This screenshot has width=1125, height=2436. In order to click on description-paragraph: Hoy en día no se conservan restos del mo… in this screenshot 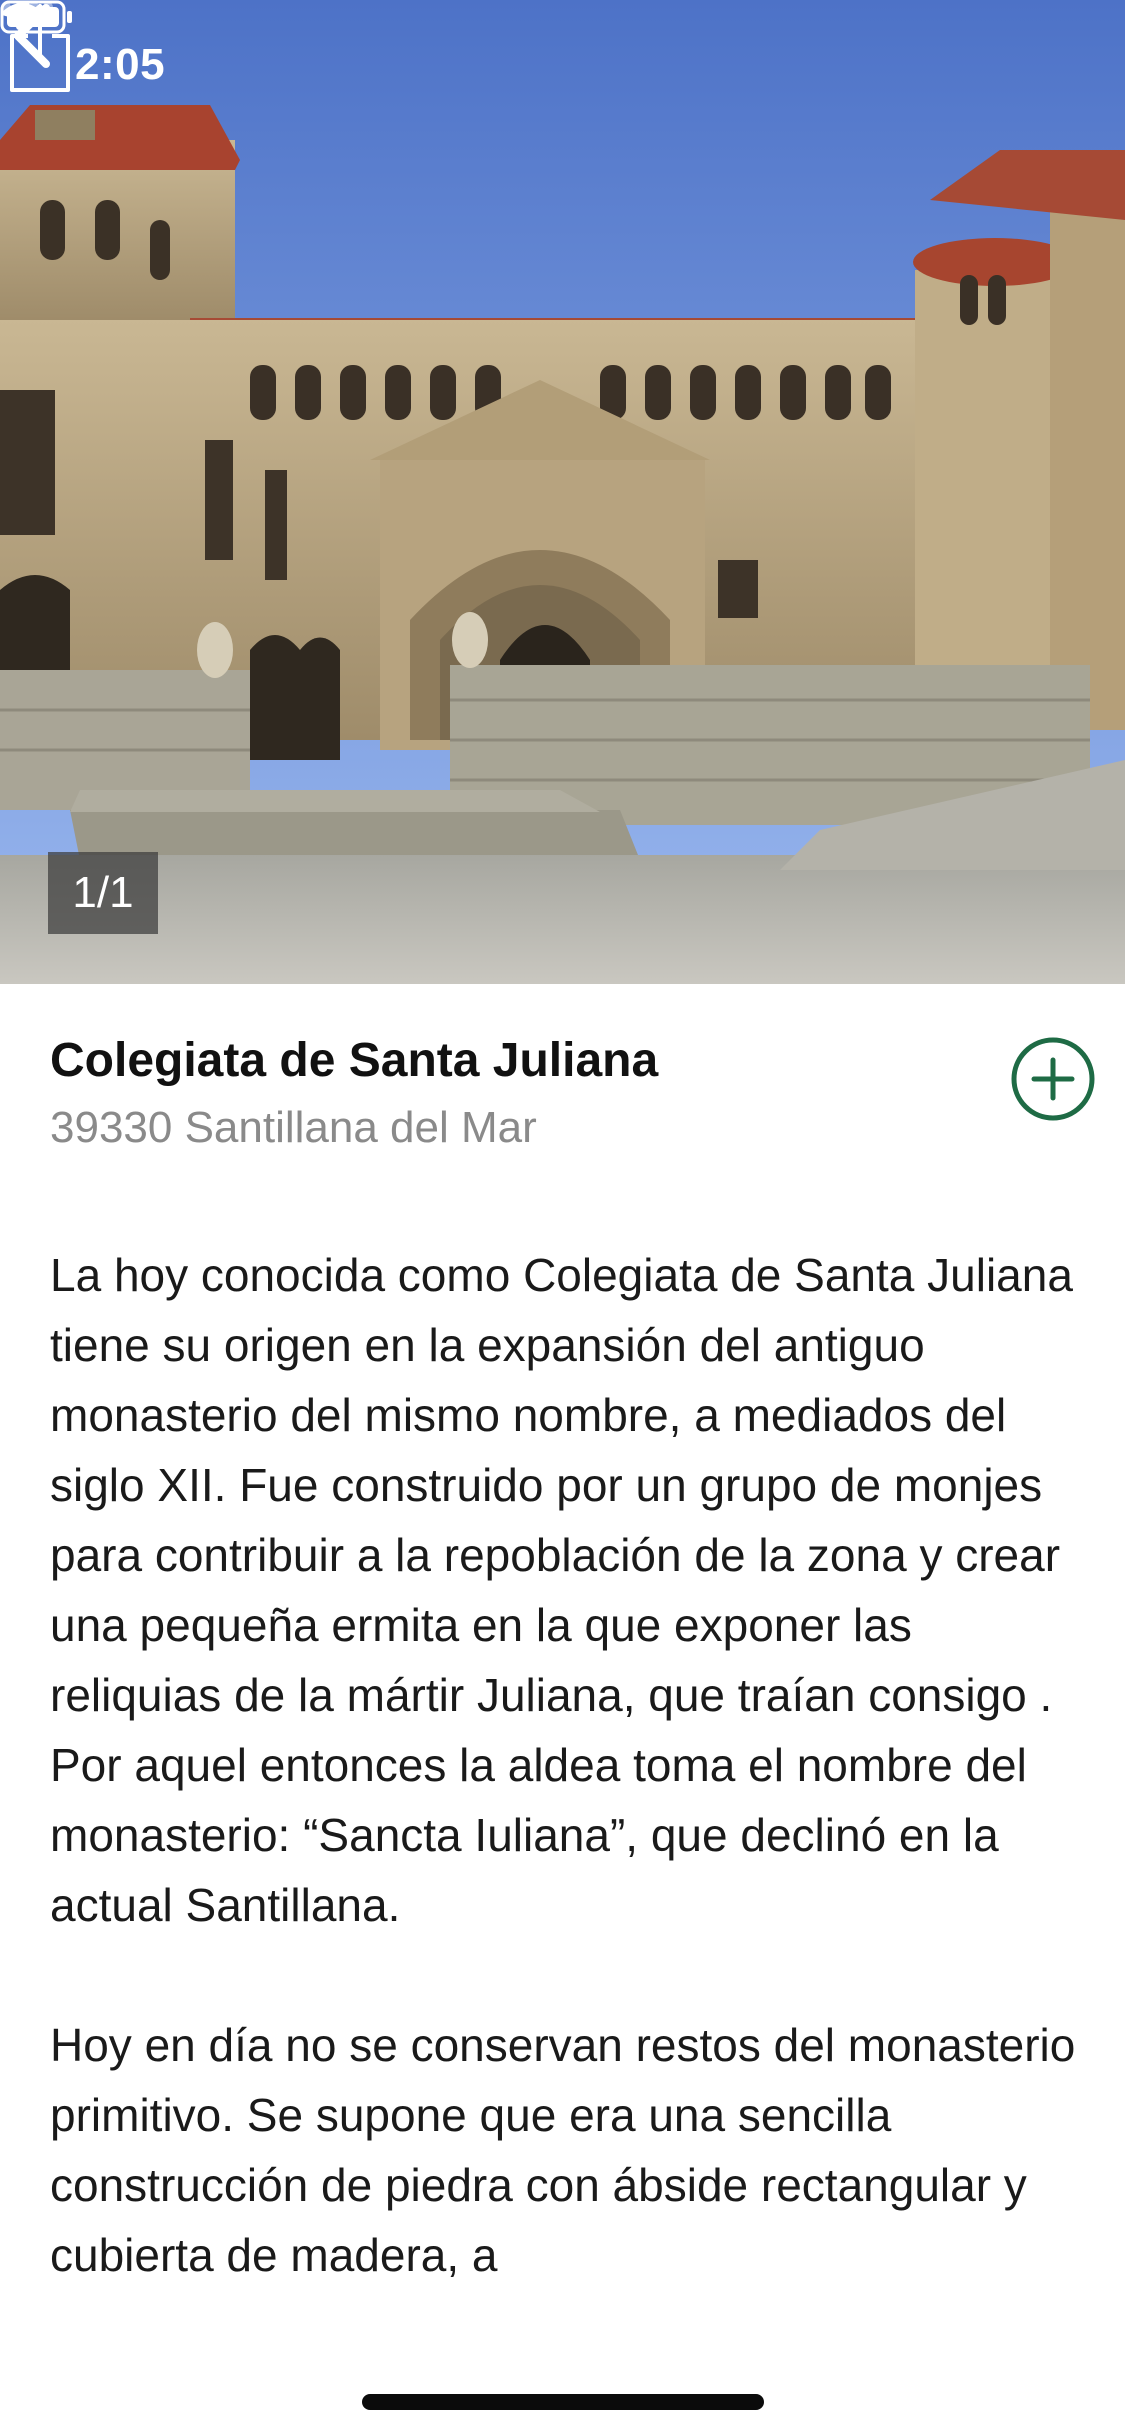, I will do `click(563, 2150)`.